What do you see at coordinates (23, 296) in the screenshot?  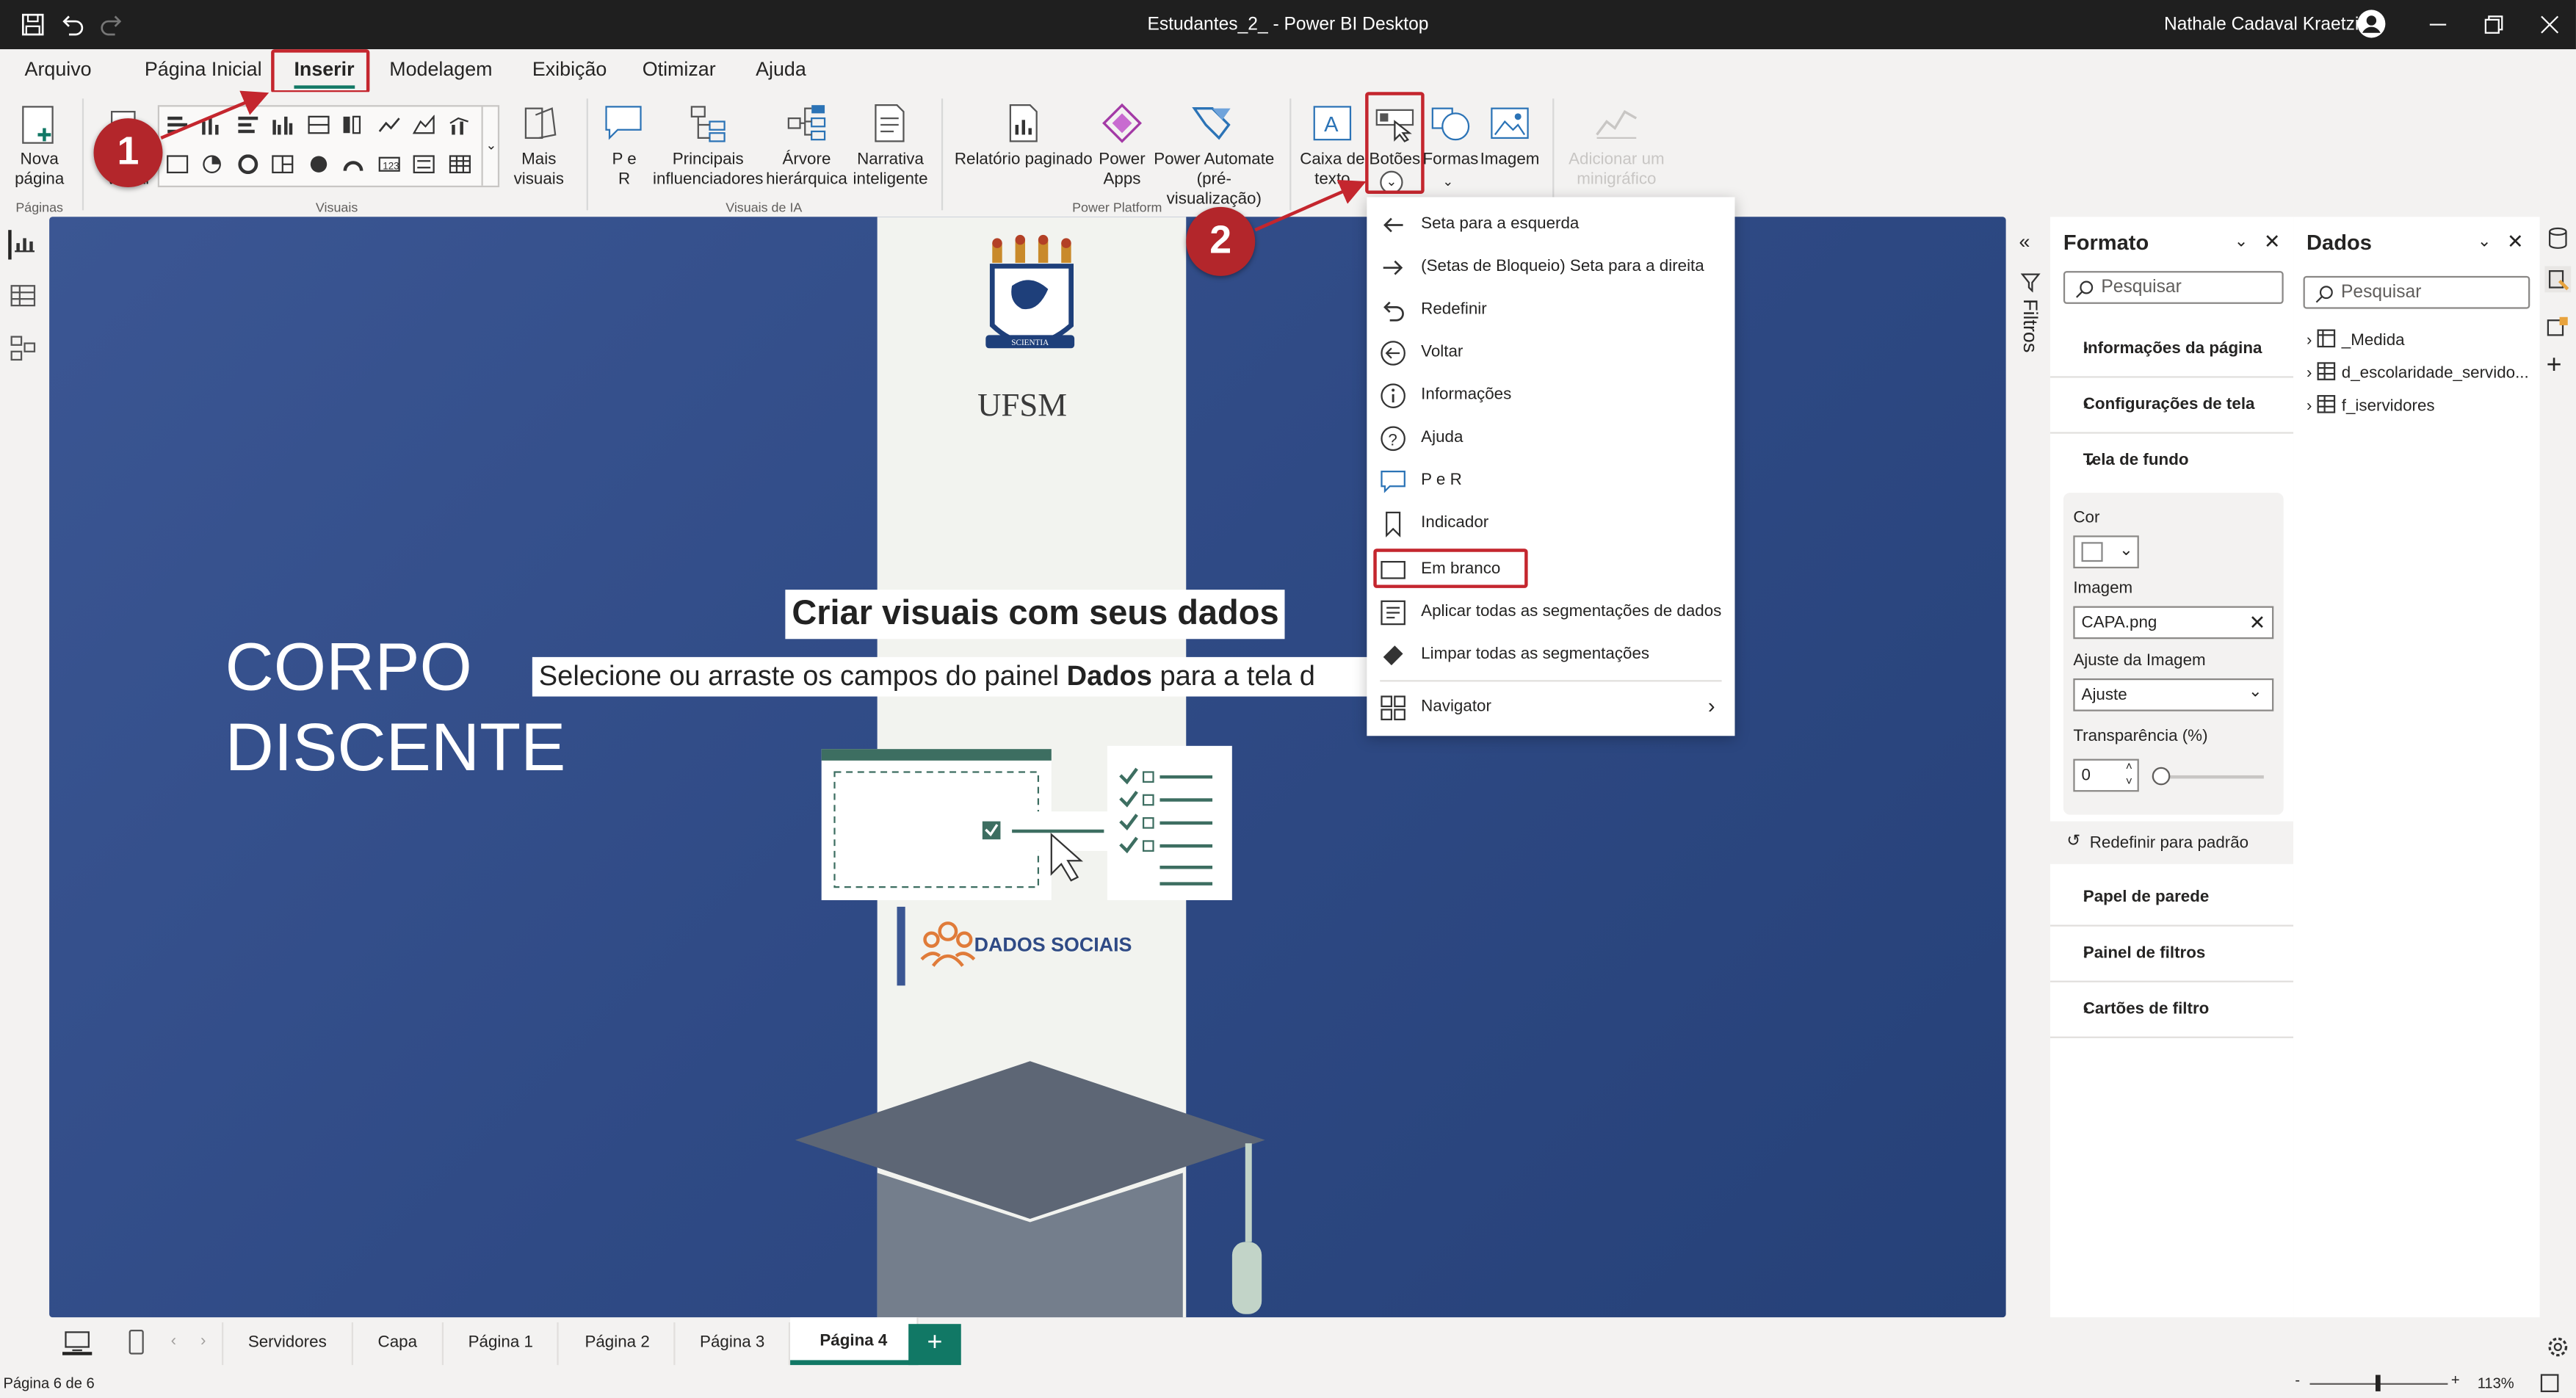 I see `table-view-icon` at bounding box center [23, 296].